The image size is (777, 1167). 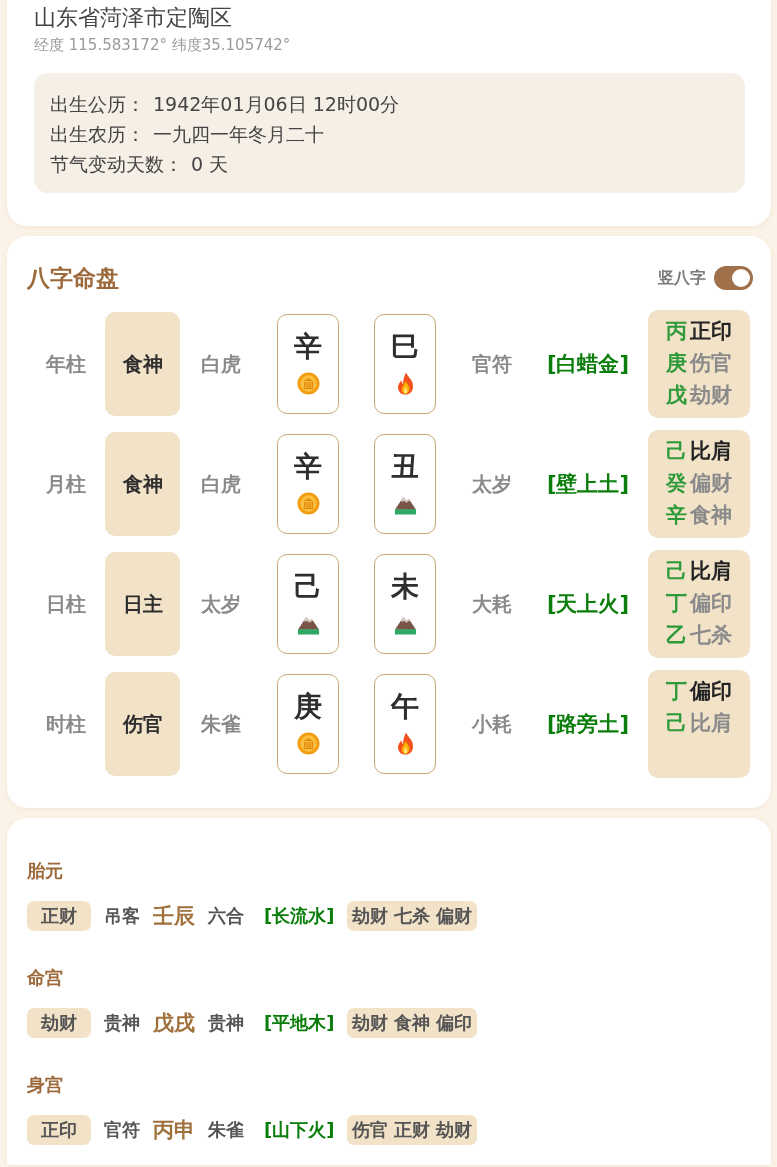 What do you see at coordinates (299, 1023) in the screenshot?
I see `nayin-label: [平地木]` at bounding box center [299, 1023].